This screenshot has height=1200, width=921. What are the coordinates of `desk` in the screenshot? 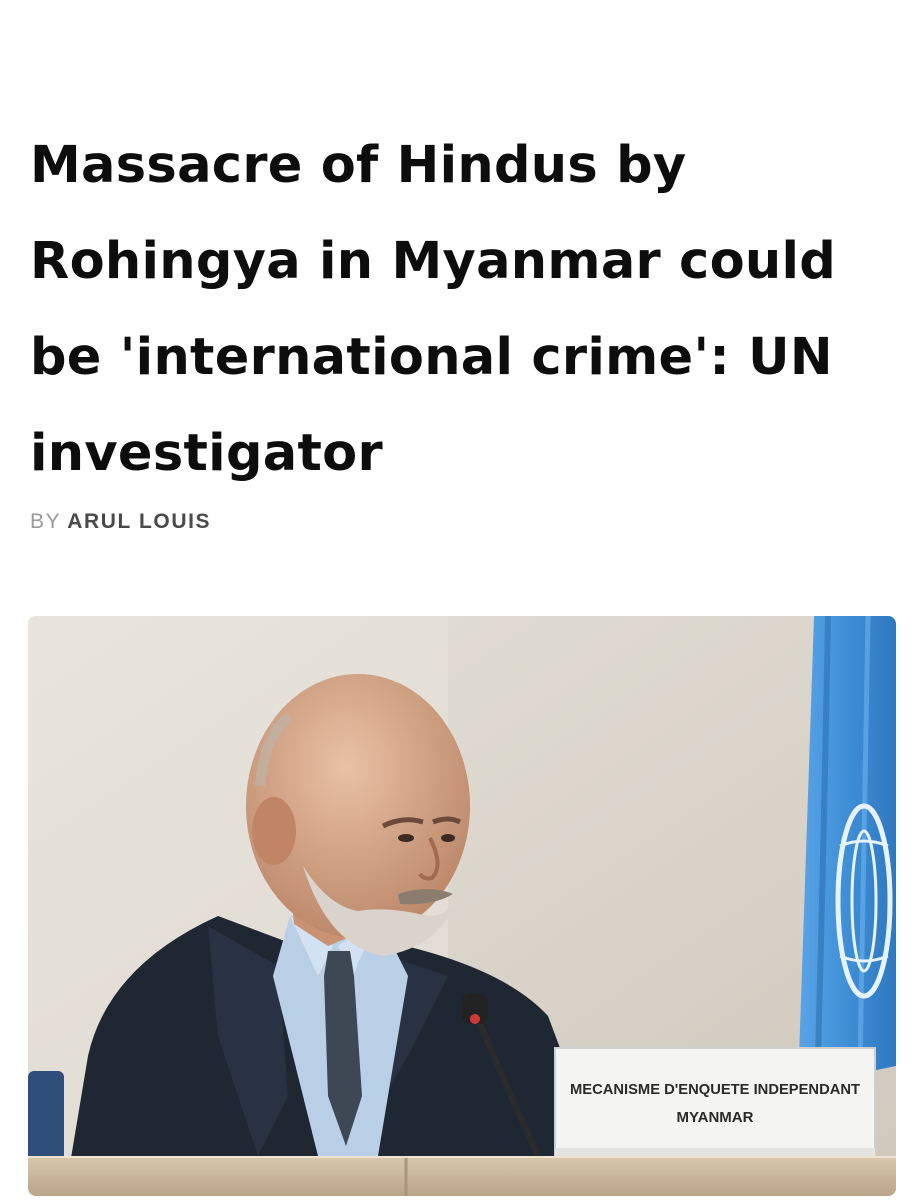 It's located at (462, 1176).